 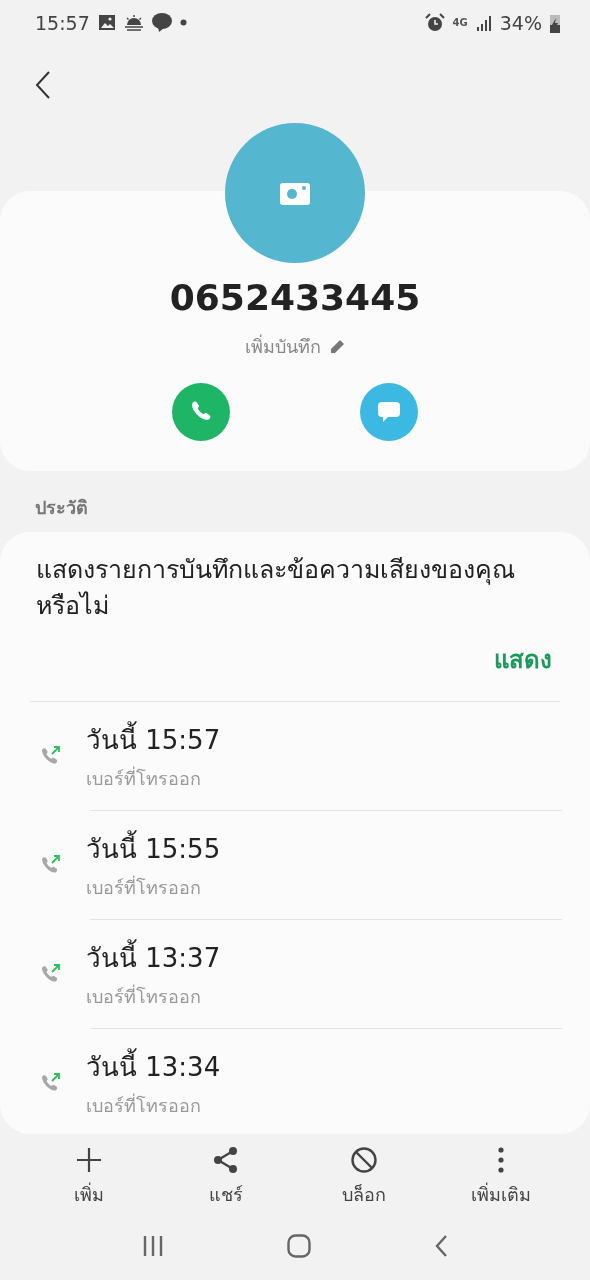 What do you see at coordinates (363, 1181) in the screenshot?
I see `toolbar-button: บล็อก` at bounding box center [363, 1181].